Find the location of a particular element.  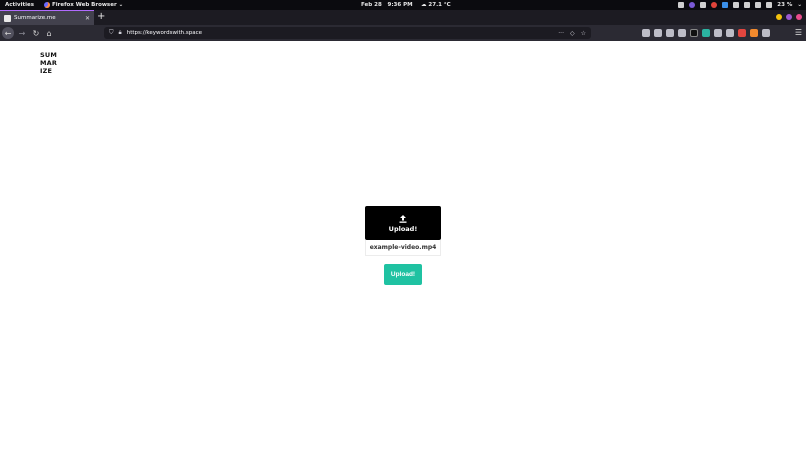

tray-app-icon is located at coordinates (692, 4).